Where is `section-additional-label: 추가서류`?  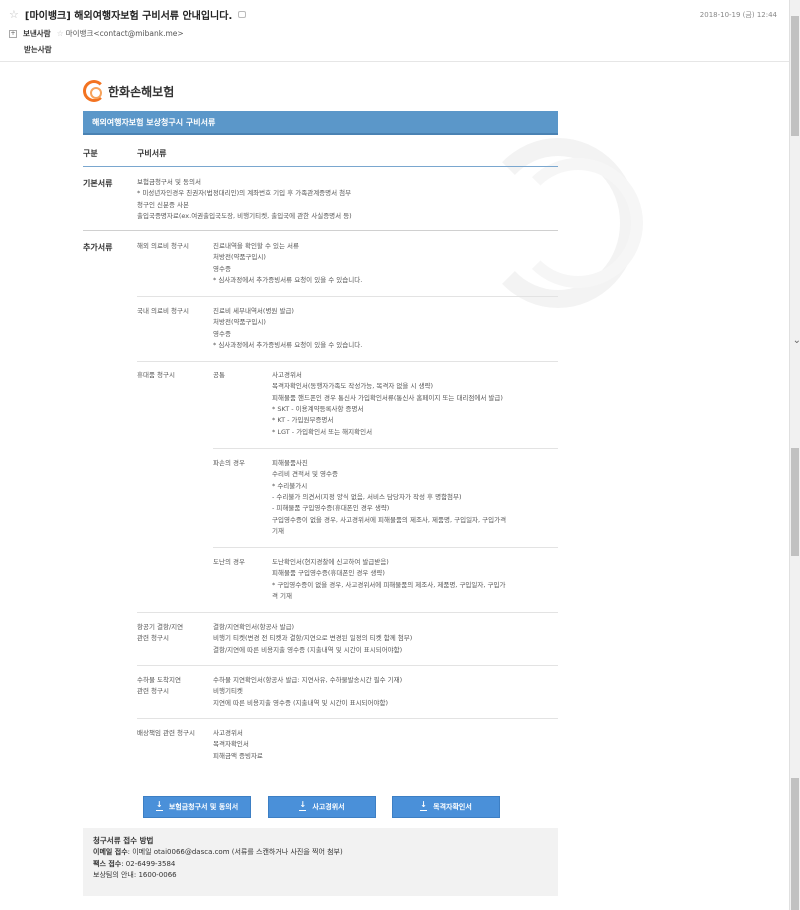 section-additional-label: 추가서류 is located at coordinates (98, 247).